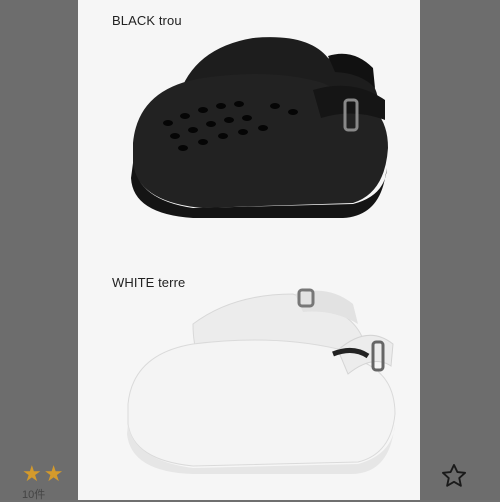 Image resolution: width=500 pixels, height=502 pixels. I want to click on star-outline-icon, so click(454, 476).